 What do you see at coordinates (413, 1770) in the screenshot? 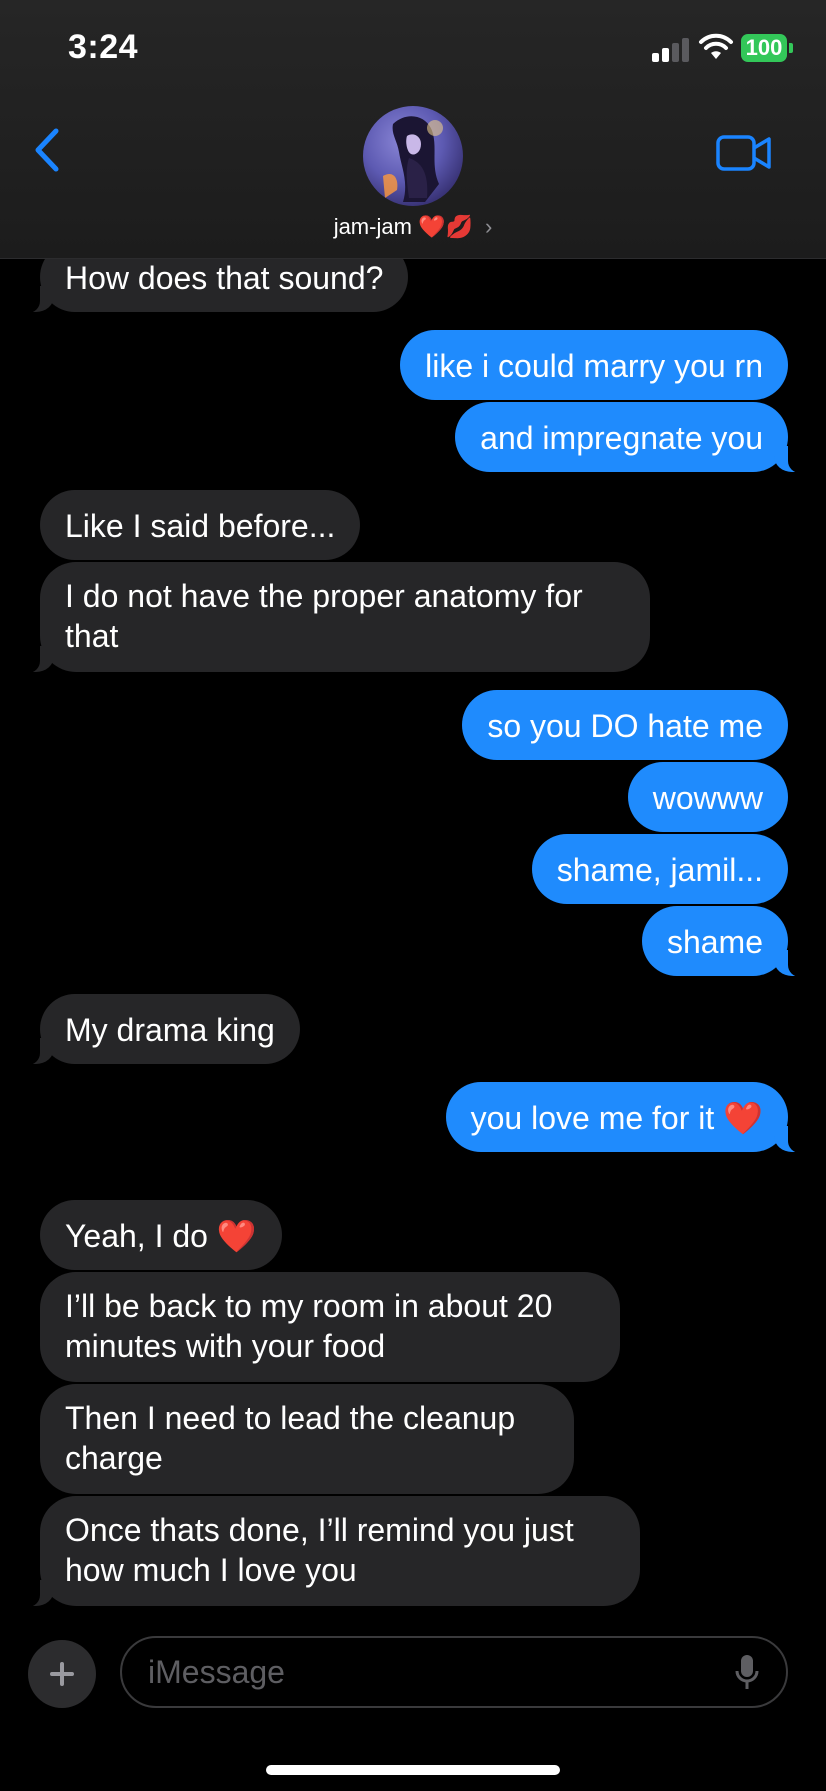
I see `home-indicator` at bounding box center [413, 1770].